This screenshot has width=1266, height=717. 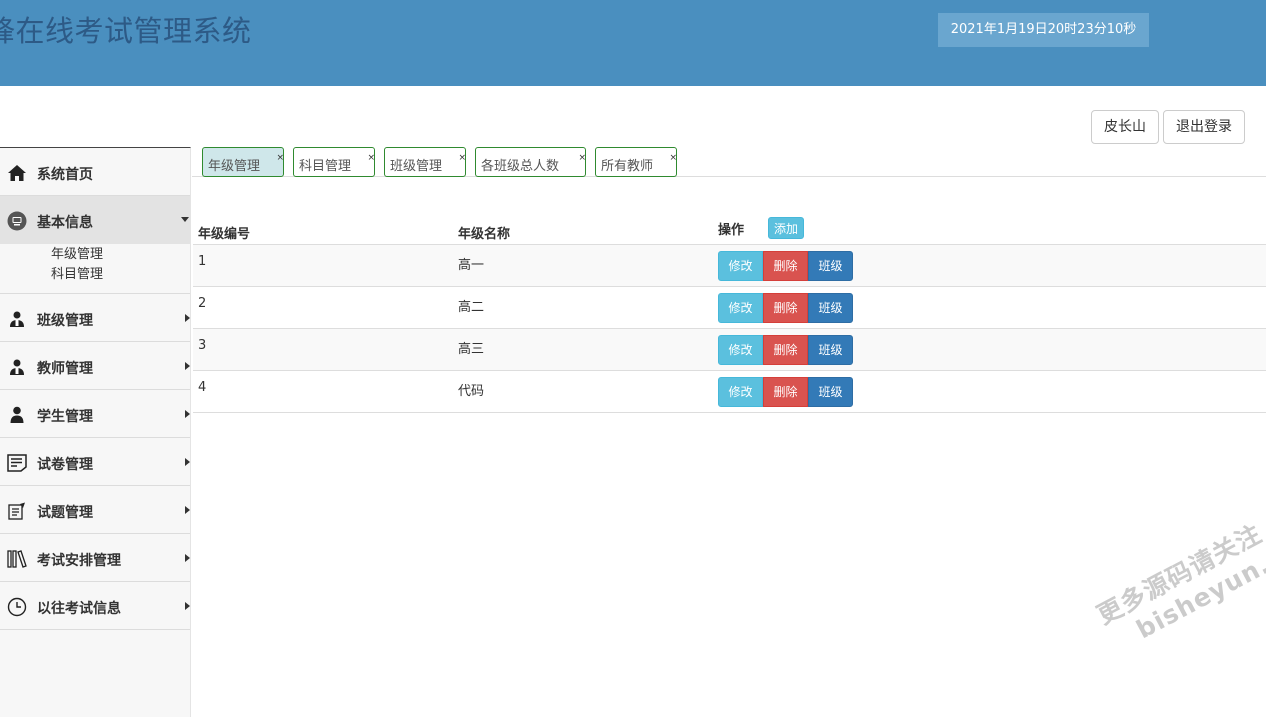 I want to click on tab-class: 班级管理 ×, so click(x=425, y=162).